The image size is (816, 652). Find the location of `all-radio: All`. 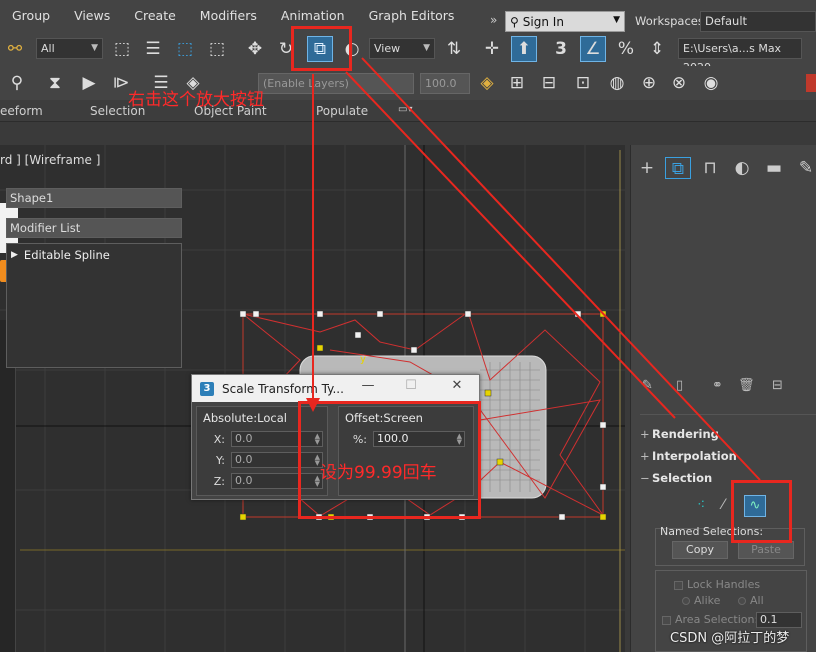

all-radio: All is located at coordinates (751, 600).